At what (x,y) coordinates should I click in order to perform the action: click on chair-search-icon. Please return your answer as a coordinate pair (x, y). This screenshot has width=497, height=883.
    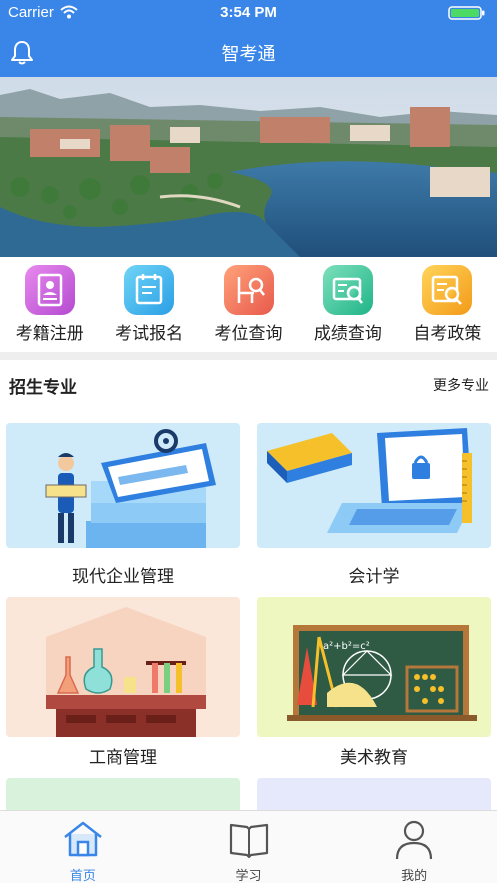
    Looking at the image, I should click on (248, 290).